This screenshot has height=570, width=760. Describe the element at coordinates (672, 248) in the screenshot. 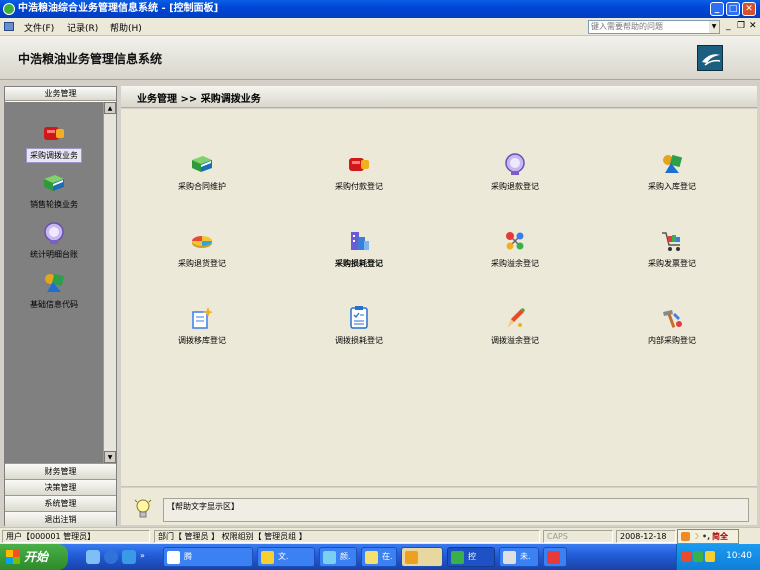

I see `tile-purchase-invoice: 采购发票登记` at that location.